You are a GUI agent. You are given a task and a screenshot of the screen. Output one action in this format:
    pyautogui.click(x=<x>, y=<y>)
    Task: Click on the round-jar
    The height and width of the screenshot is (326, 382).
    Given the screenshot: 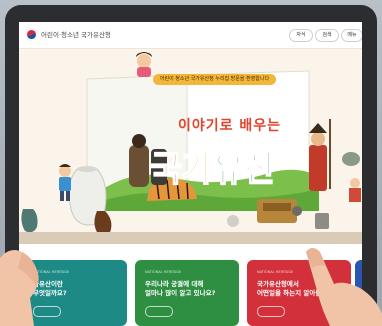 What is the action you would take?
    pyautogui.click(x=233, y=221)
    